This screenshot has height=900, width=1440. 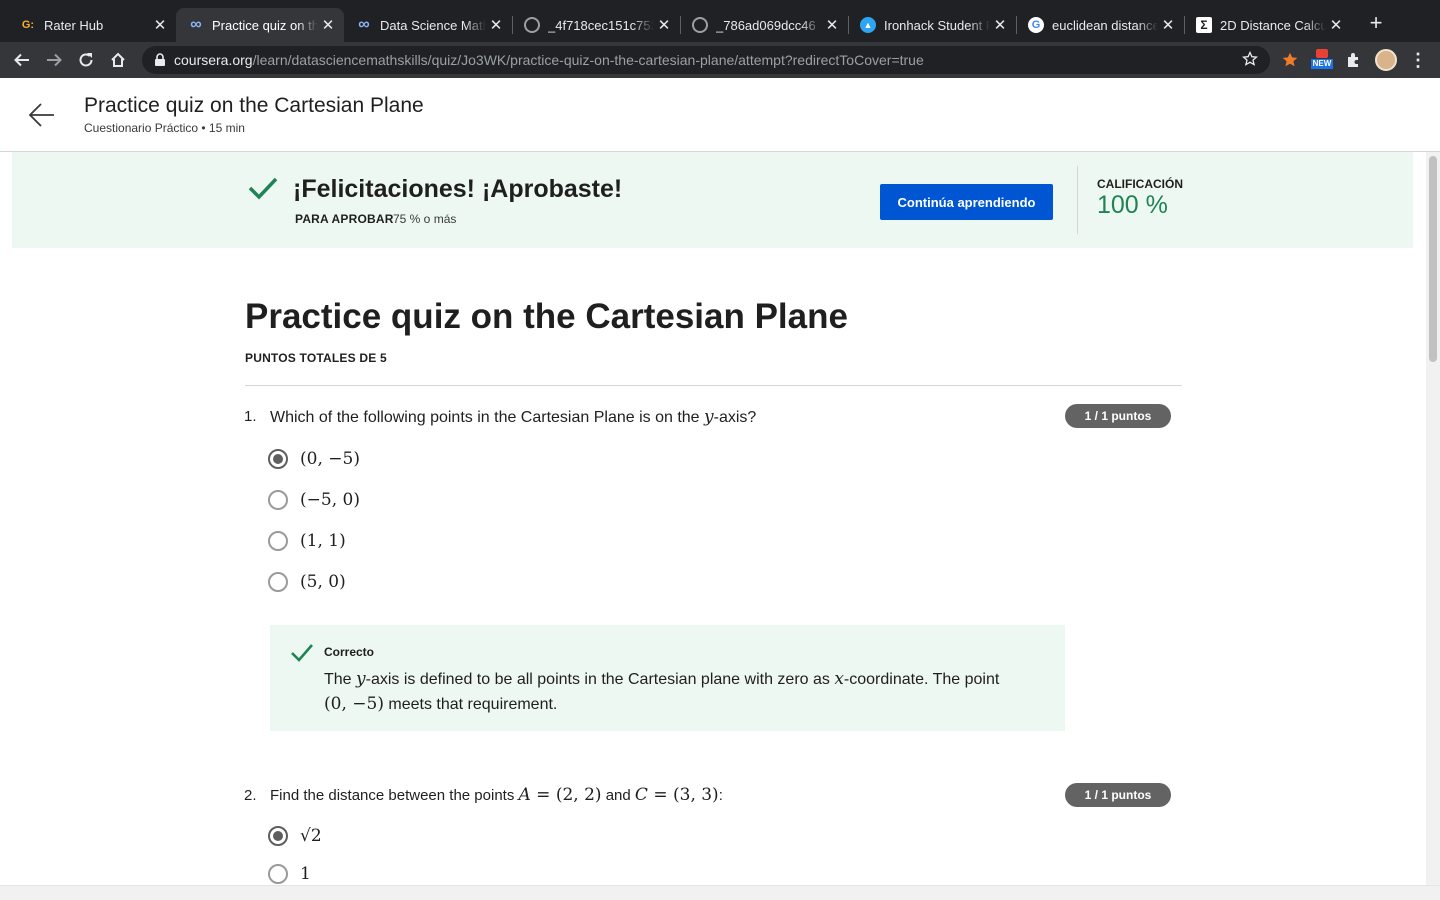 I want to click on answer-option: 1, so click(x=289, y=872).